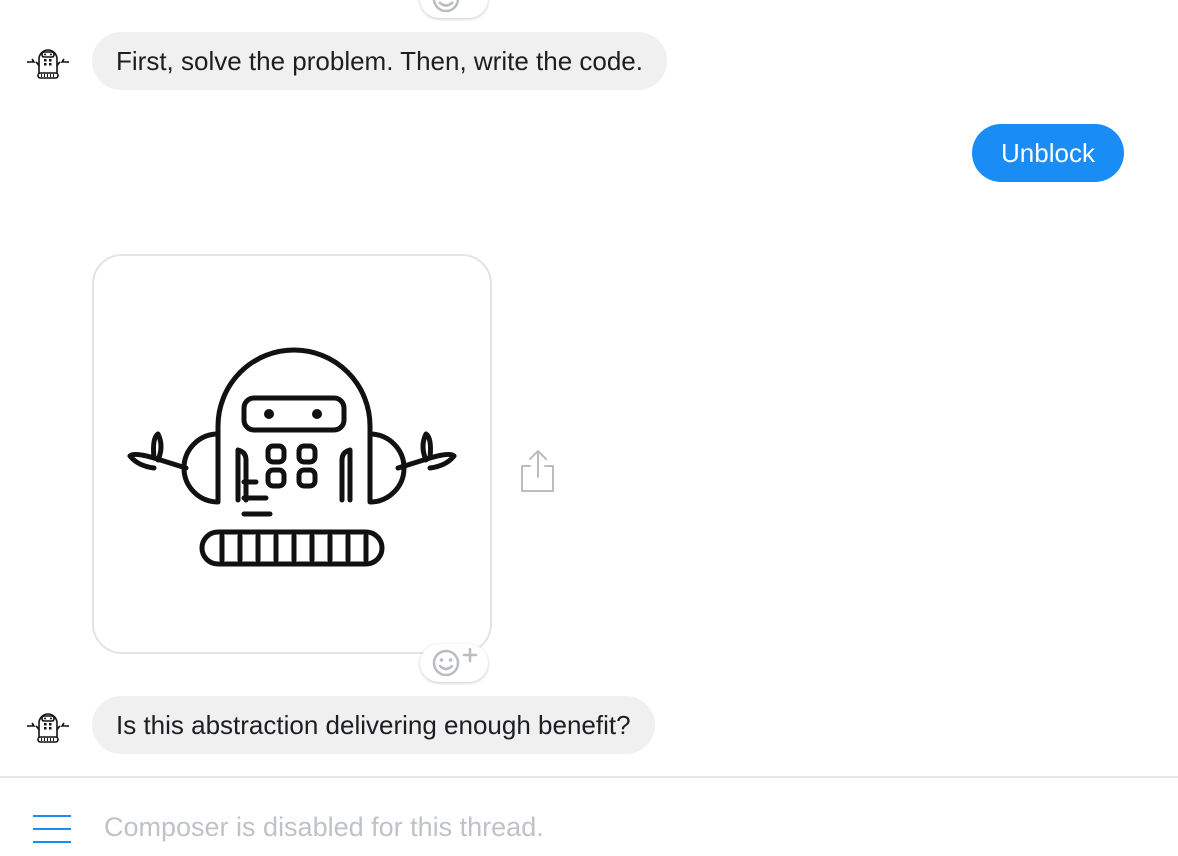  What do you see at coordinates (324, 827) in the screenshot?
I see `composer-disabled-text: Composer is disabled for this thread.` at bounding box center [324, 827].